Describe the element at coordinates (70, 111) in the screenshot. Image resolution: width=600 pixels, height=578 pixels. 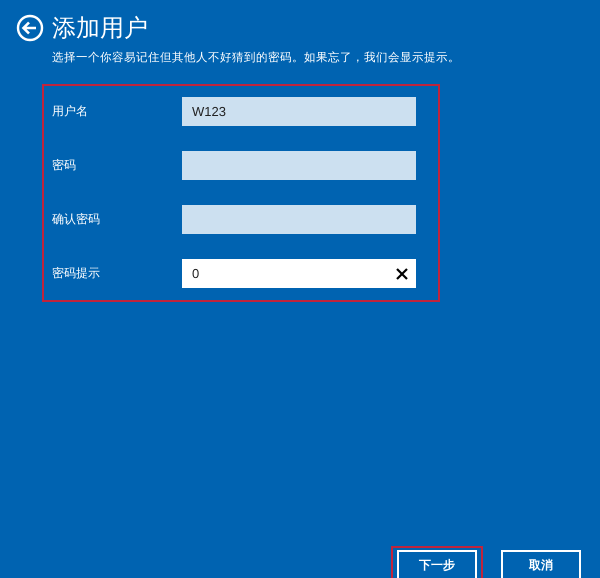
I see `field-label: 用户名` at that location.